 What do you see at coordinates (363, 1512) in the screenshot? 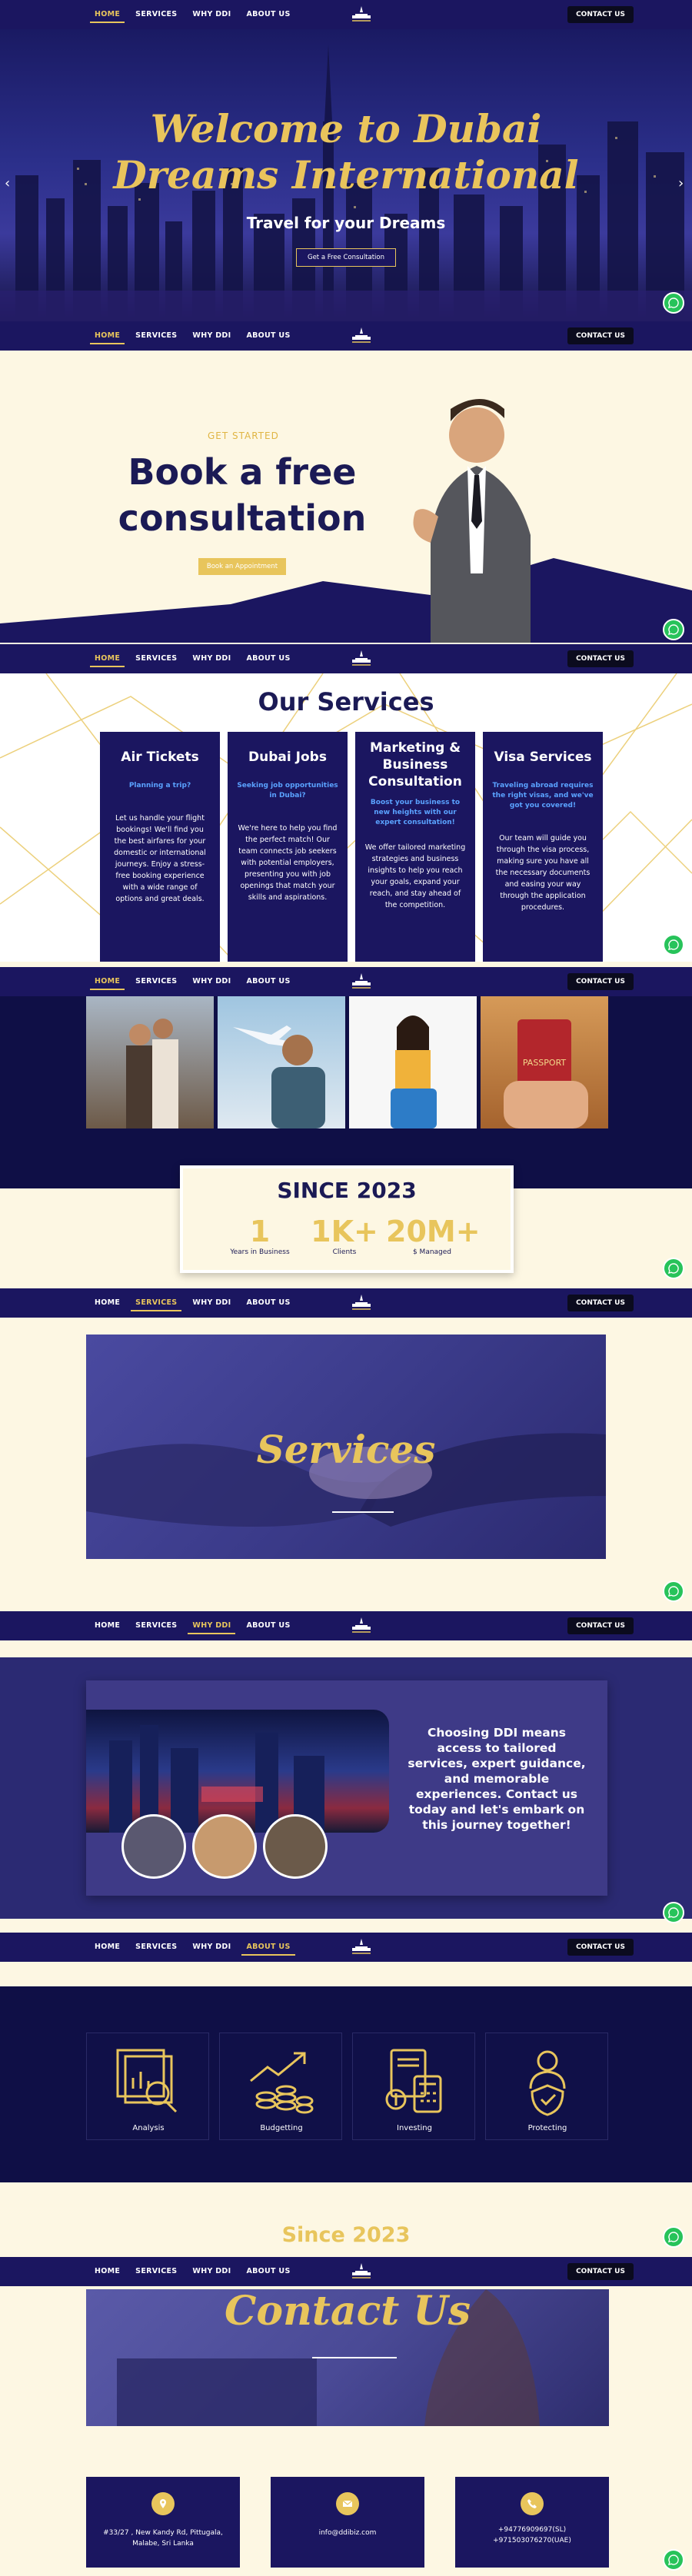
I see `heading-underline` at bounding box center [363, 1512].